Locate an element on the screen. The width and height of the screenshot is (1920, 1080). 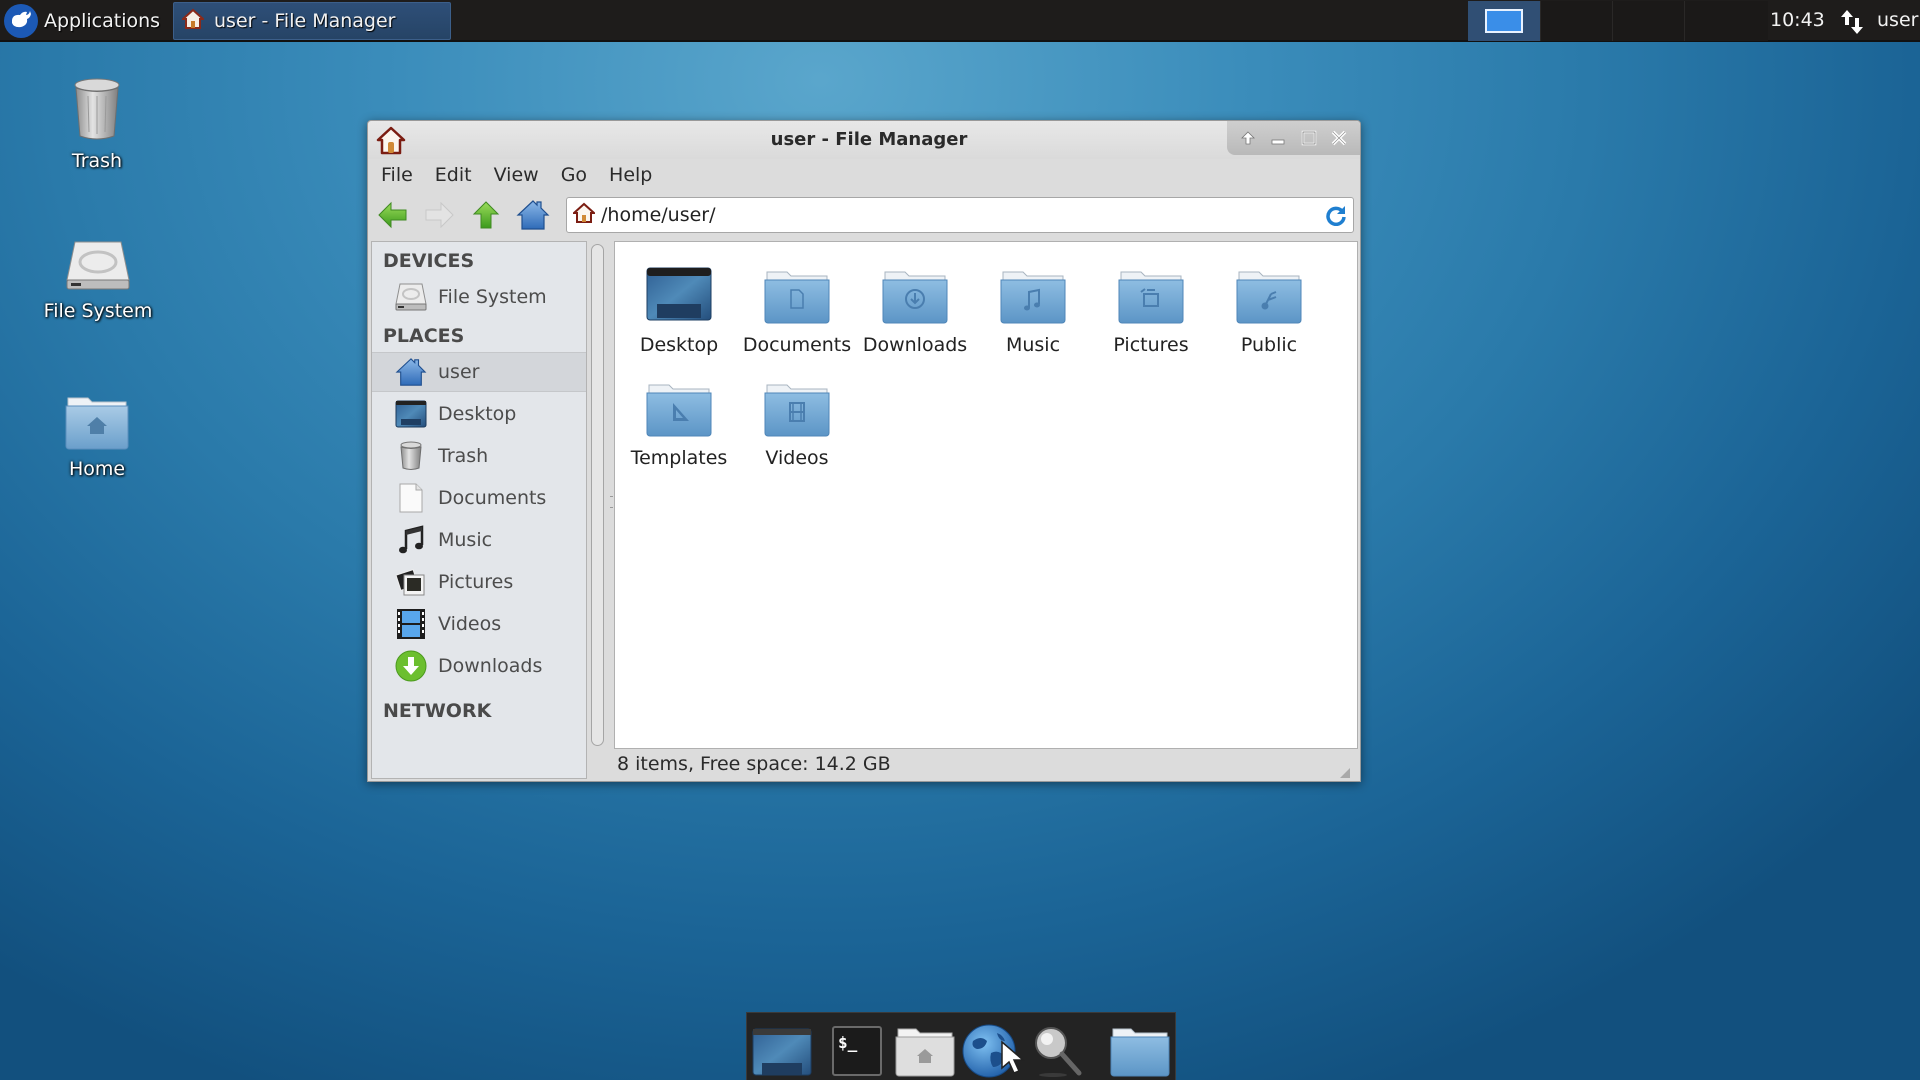
xfce-mouse-logo-icon is located at coordinates (21, 21).